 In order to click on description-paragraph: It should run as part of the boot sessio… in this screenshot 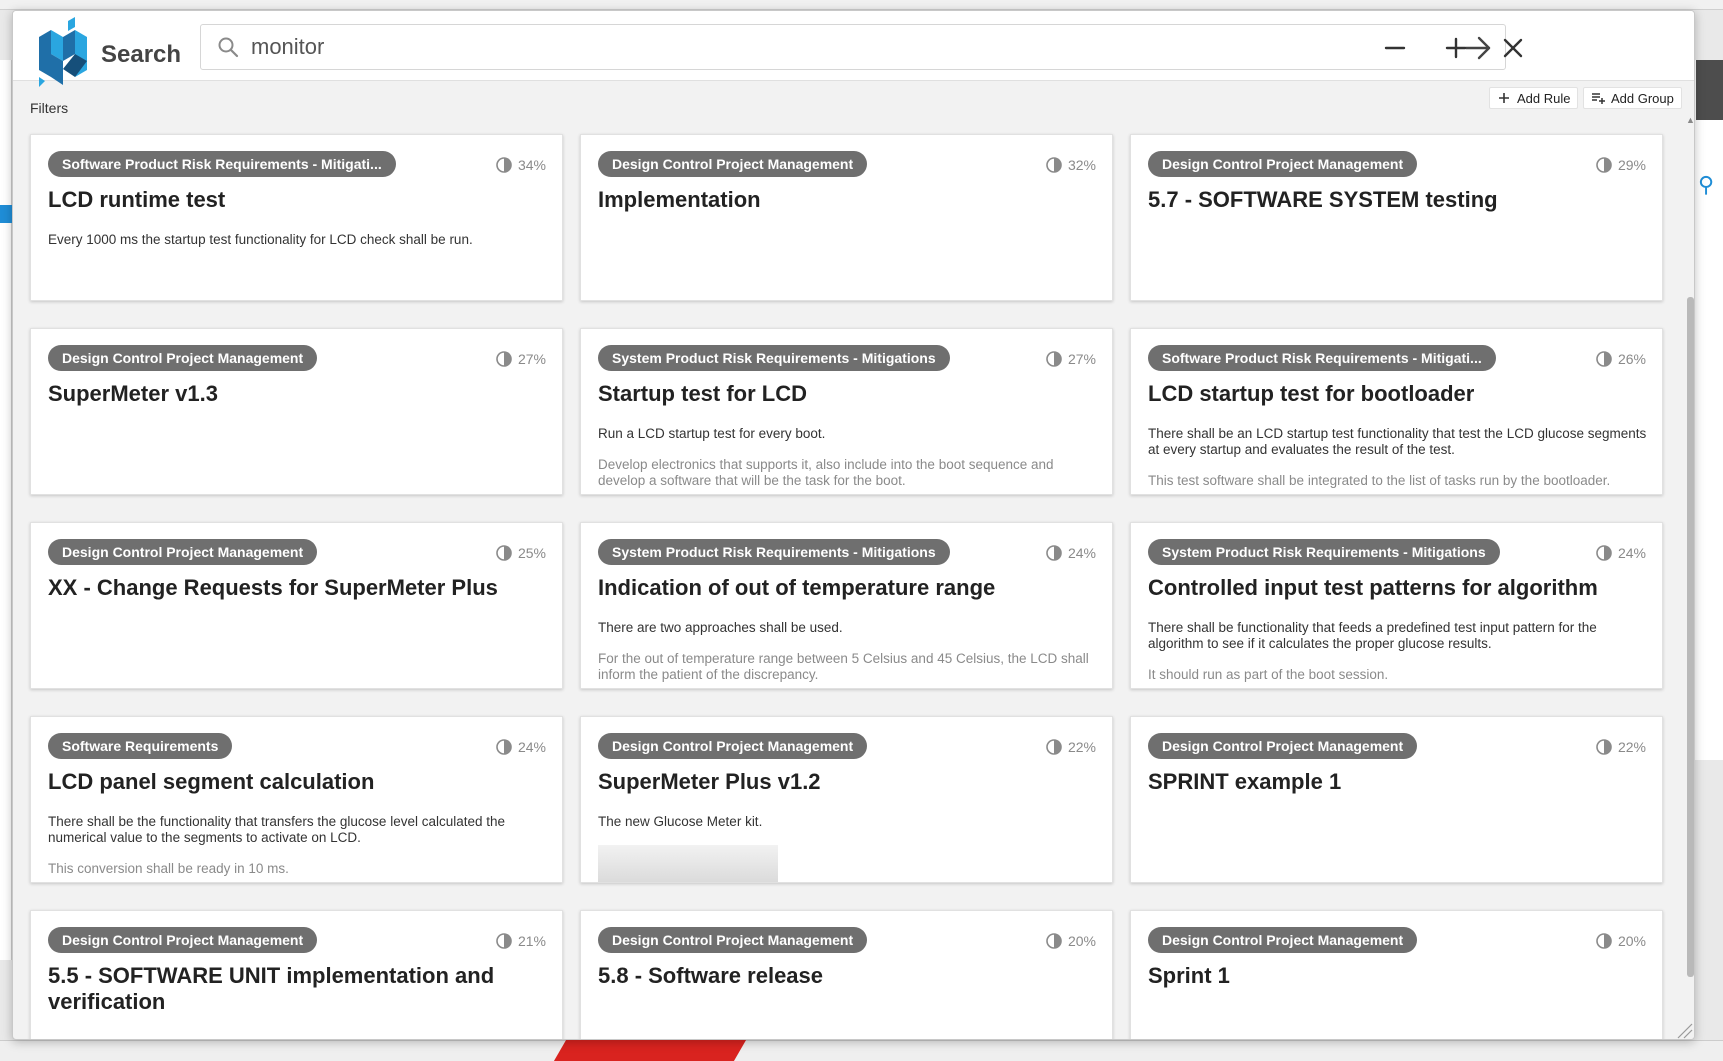, I will do `click(1268, 674)`.